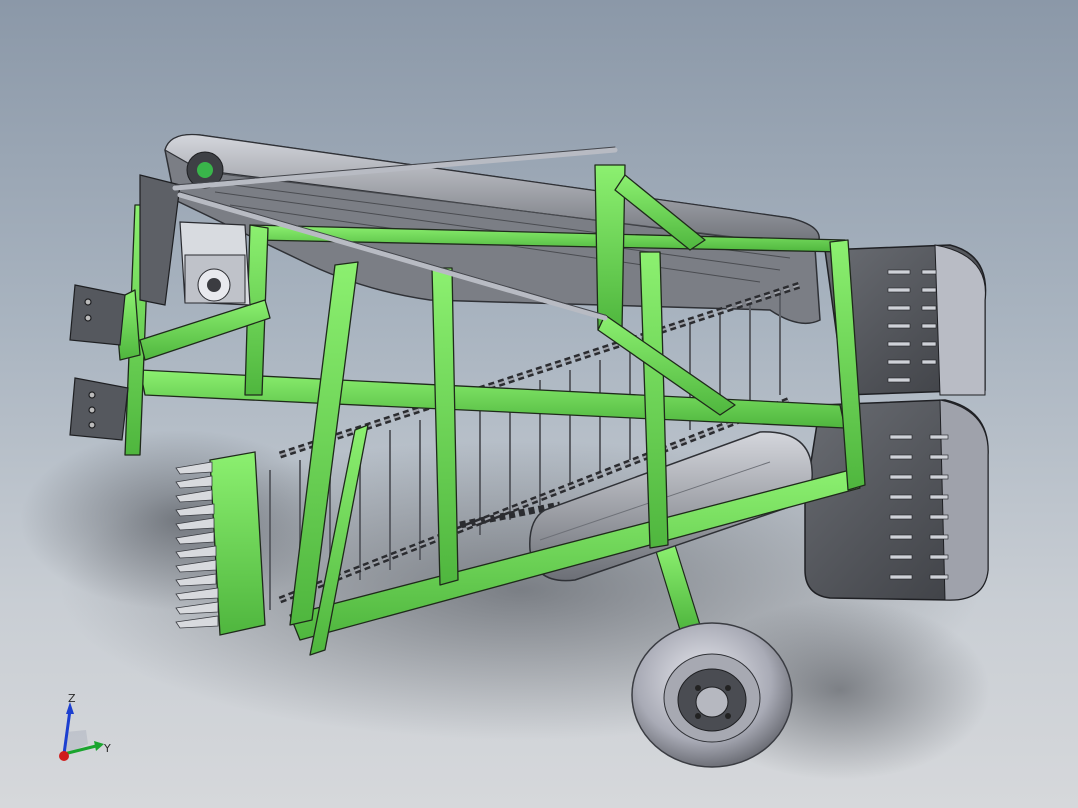 The height and width of the screenshot is (808, 1078). What do you see at coordinates (896, 500) in the screenshot?
I see `rear-hopper-lower` at bounding box center [896, 500].